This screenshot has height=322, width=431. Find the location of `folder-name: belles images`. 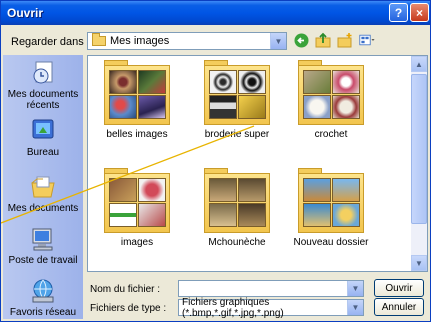

folder-name: belles images is located at coordinates (137, 134).